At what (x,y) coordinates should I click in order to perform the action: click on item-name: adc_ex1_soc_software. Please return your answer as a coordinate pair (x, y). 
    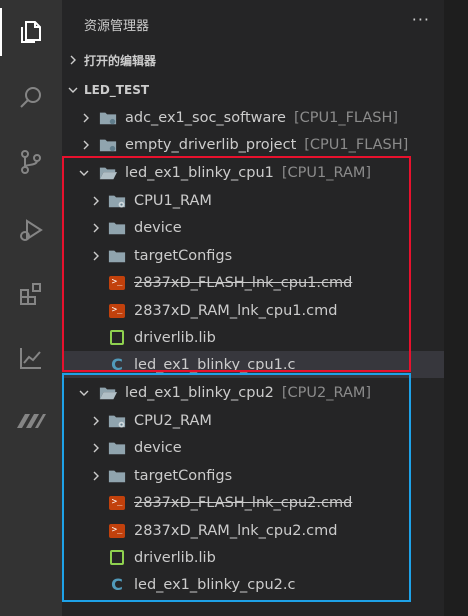
    Looking at the image, I should click on (205, 117).